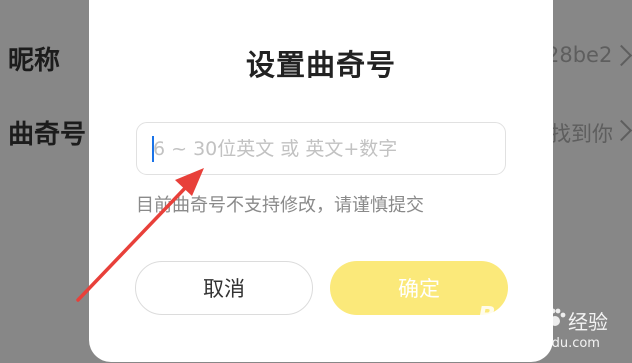  I want to click on watermark-brand: Bai, so click(498, 316).